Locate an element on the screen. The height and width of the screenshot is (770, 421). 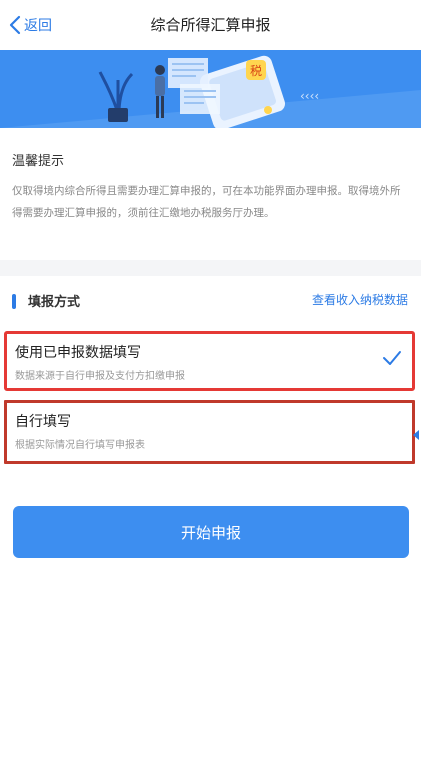
option-self-fill: 自行填写 根据实际情况自行填写申报表 is located at coordinates (211, 432).